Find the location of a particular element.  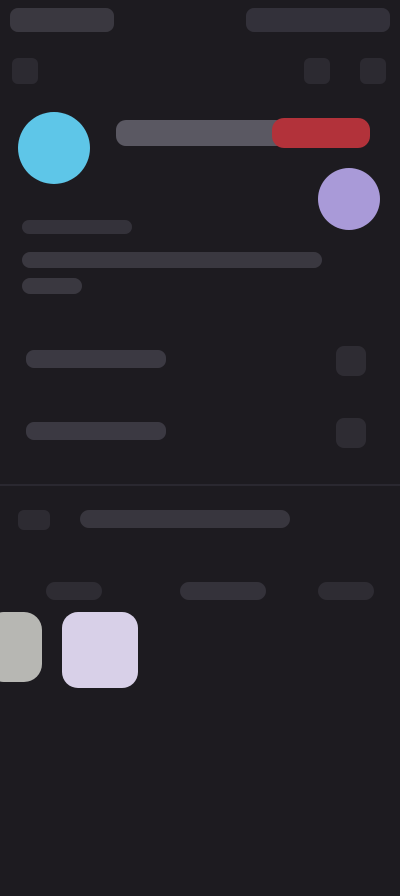

avatar is located at coordinates (54, 148).